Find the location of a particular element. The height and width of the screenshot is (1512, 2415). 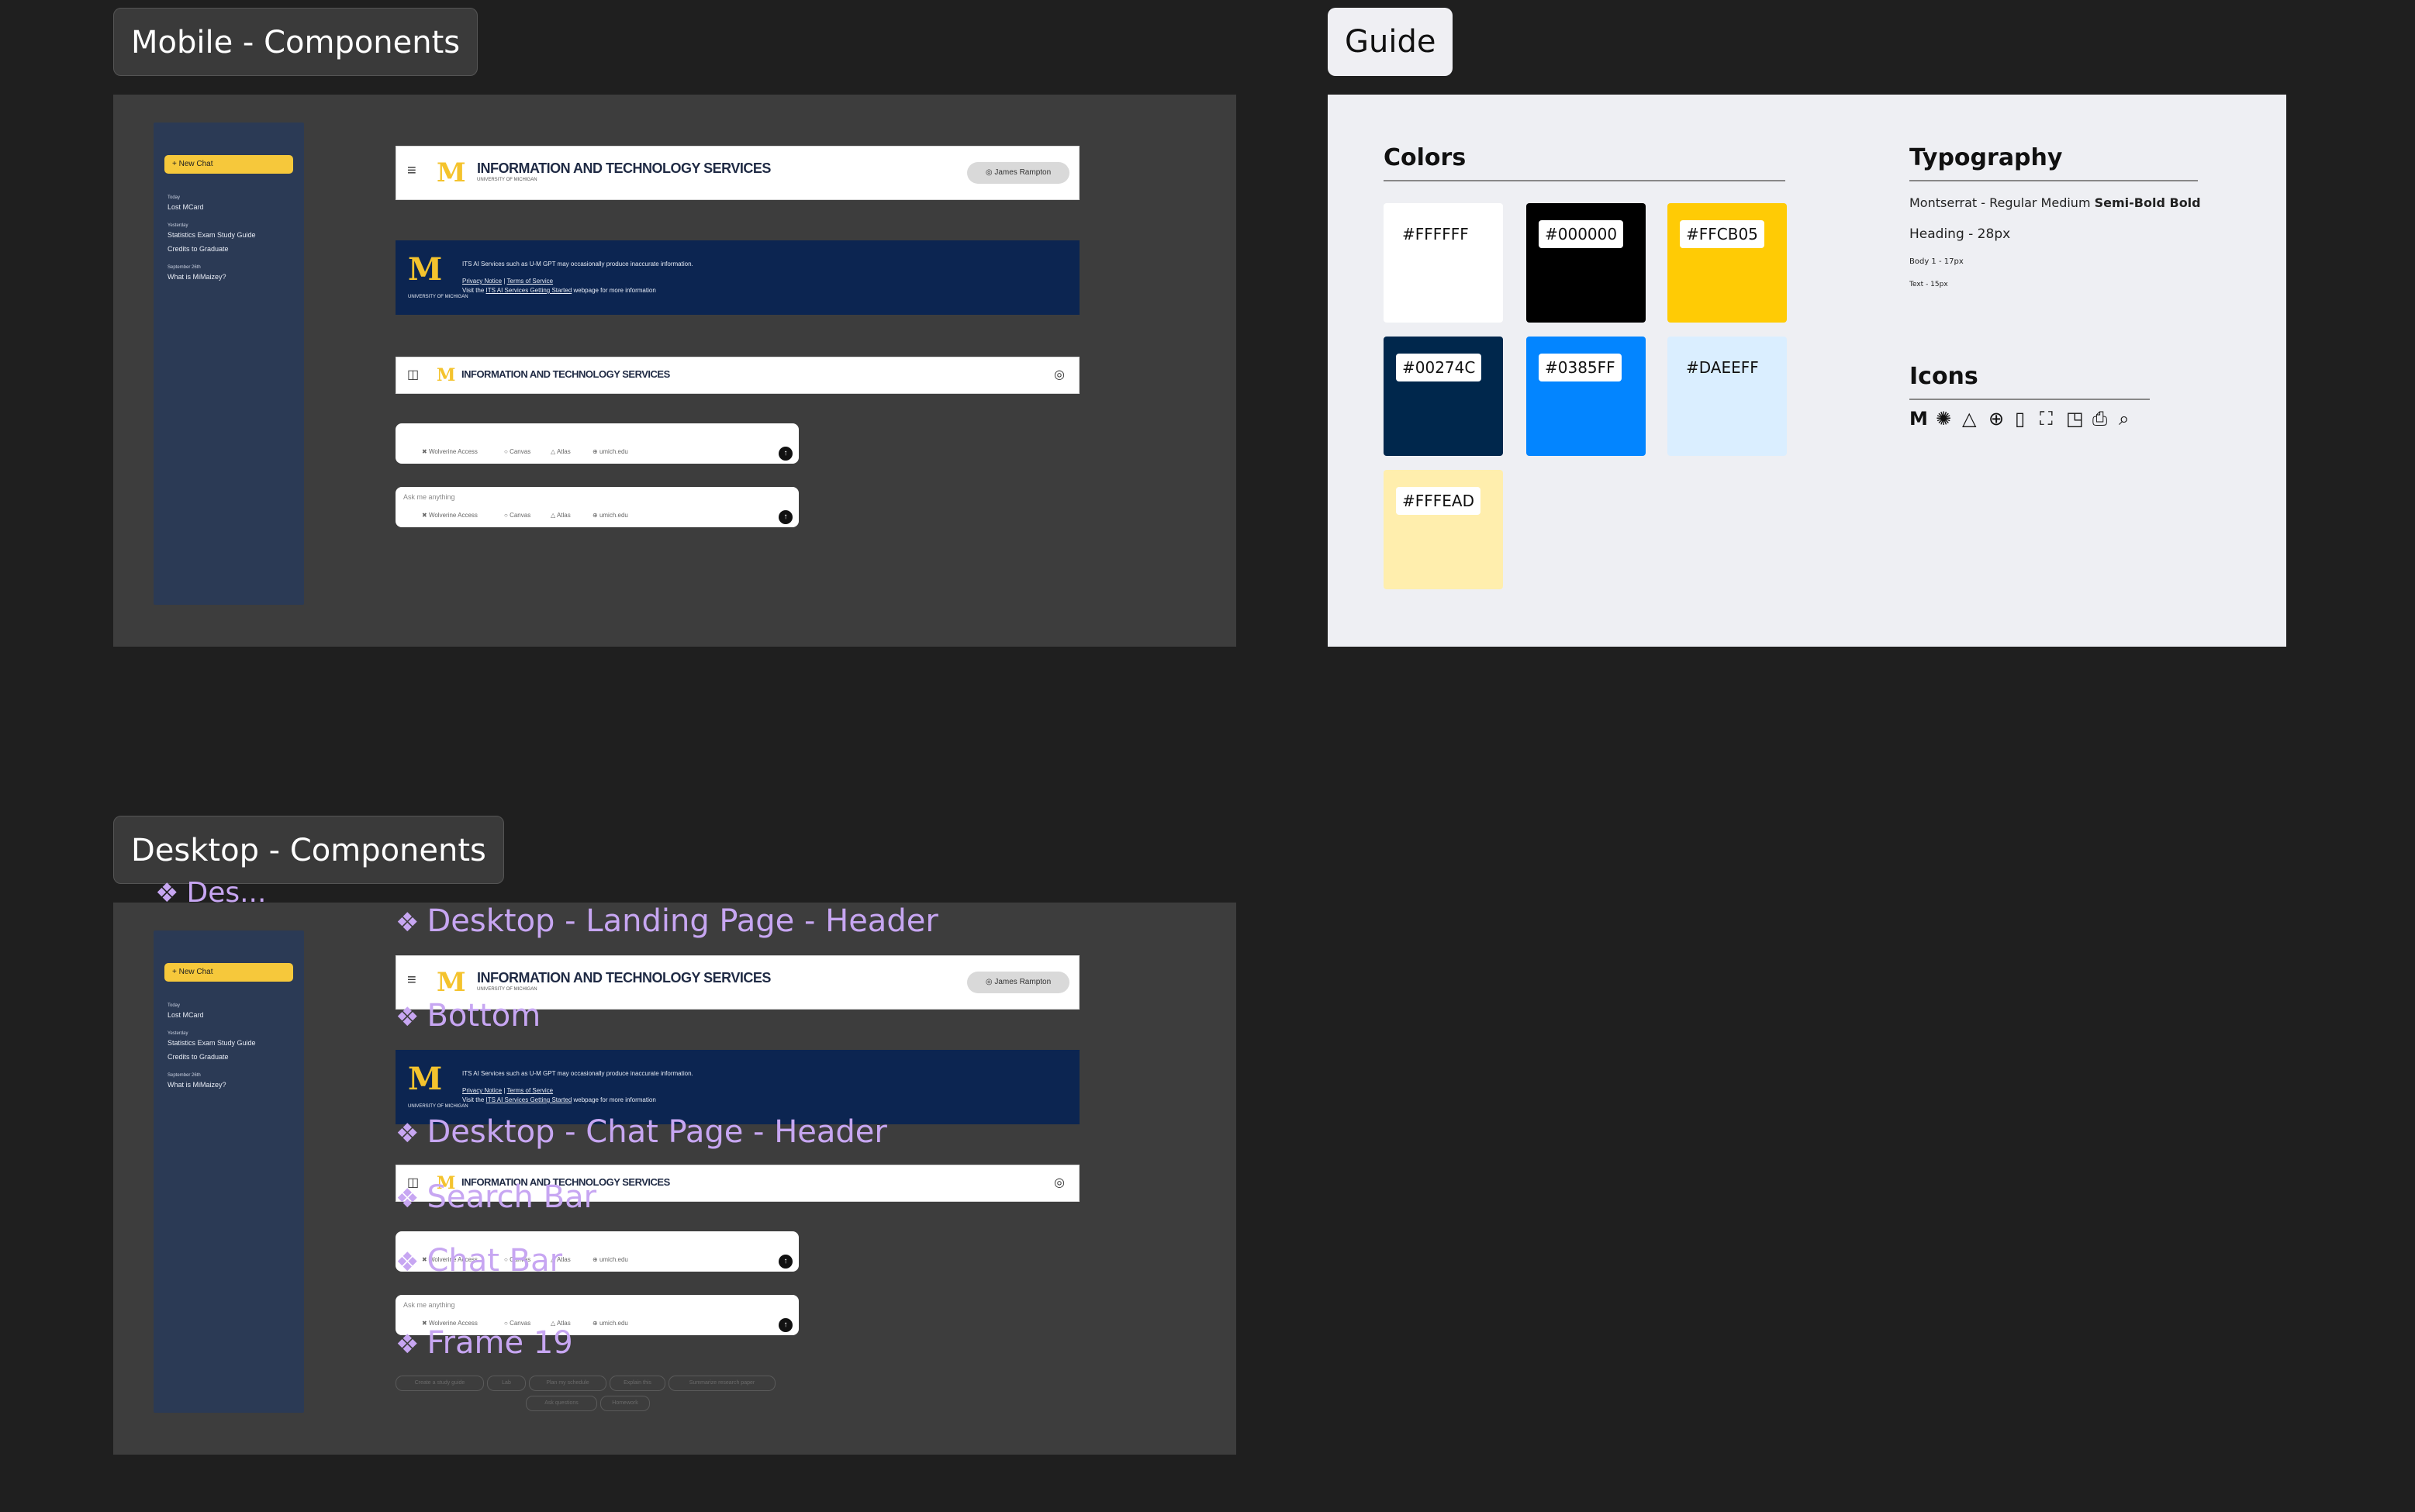

color-hex-label: #00274C is located at coordinates (1439, 367).